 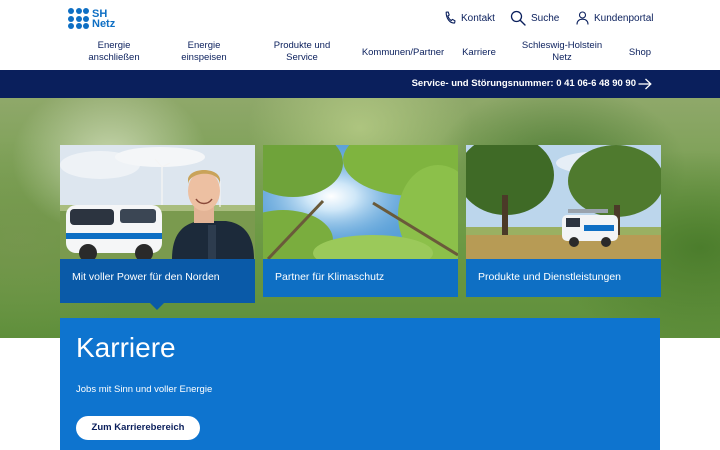 What do you see at coordinates (104, 23) in the screenshot?
I see `logo-line-2: Netz` at bounding box center [104, 23].